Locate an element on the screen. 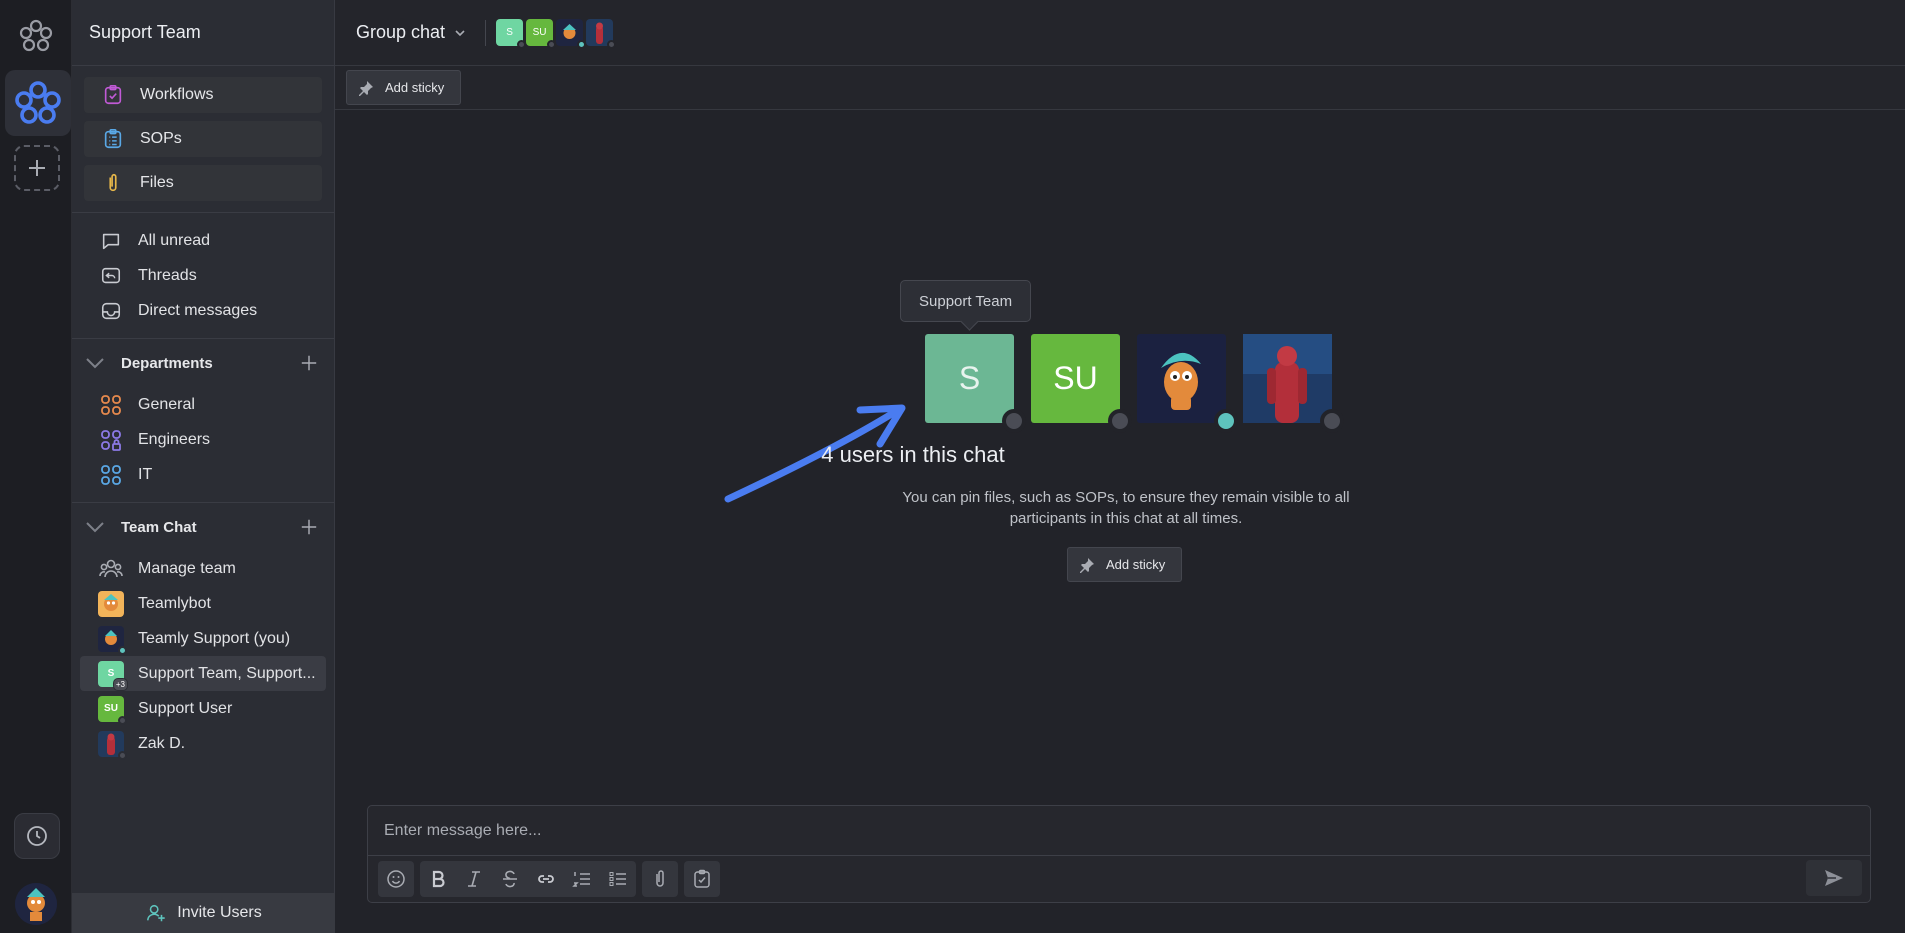 The height and width of the screenshot is (933, 1905). chat-title-dropdown: Group chat is located at coordinates (411, 32).